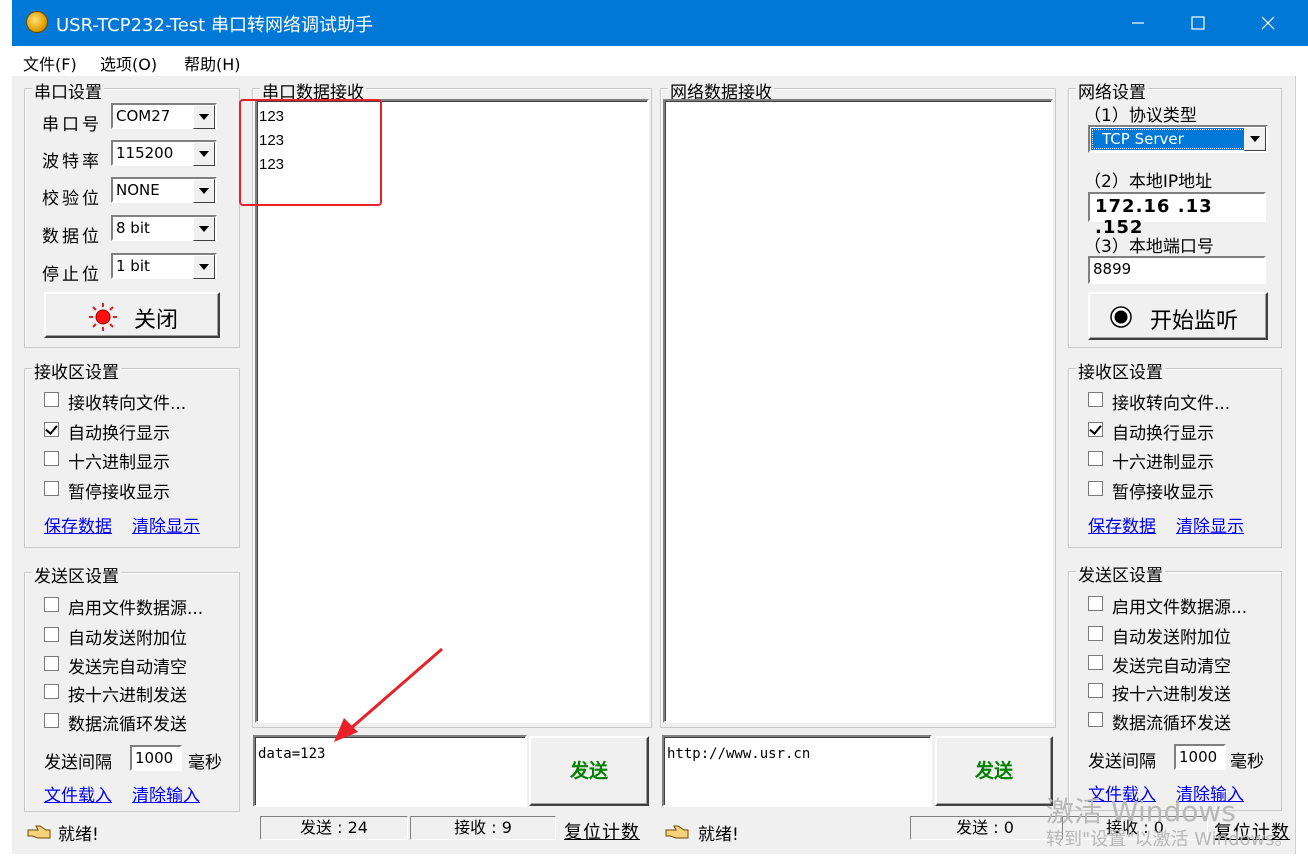 The image size is (1308, 866). Describe the element at coordinates (68, 90) in the screenshot. I see `serial-settings-legend: 串口设置` at that location.